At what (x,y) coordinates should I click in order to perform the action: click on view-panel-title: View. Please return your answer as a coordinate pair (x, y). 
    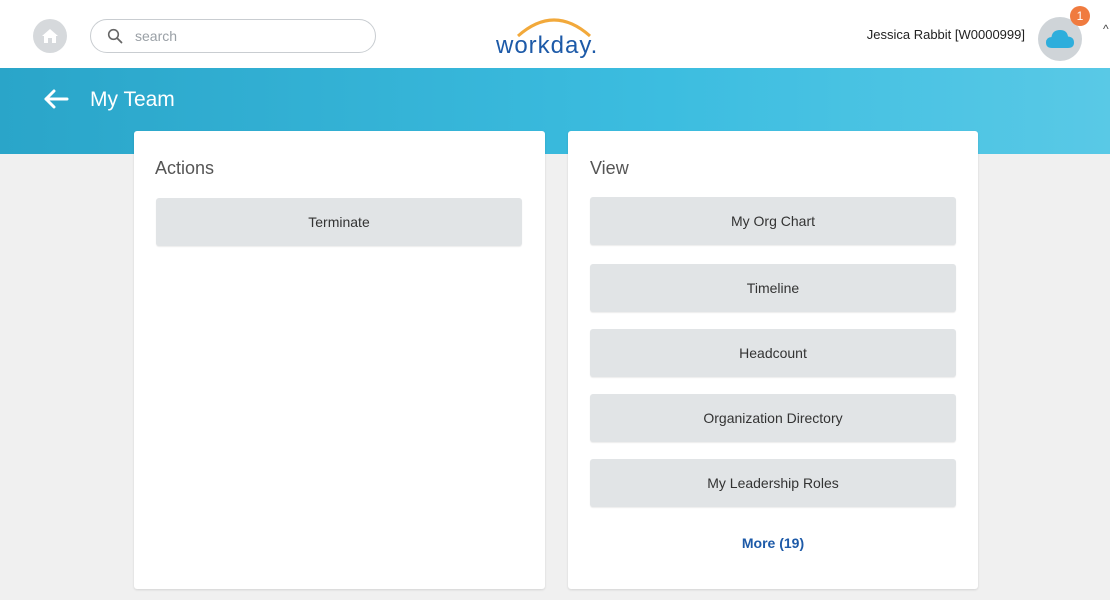
    Looking at the image, I should click on (609, 168).